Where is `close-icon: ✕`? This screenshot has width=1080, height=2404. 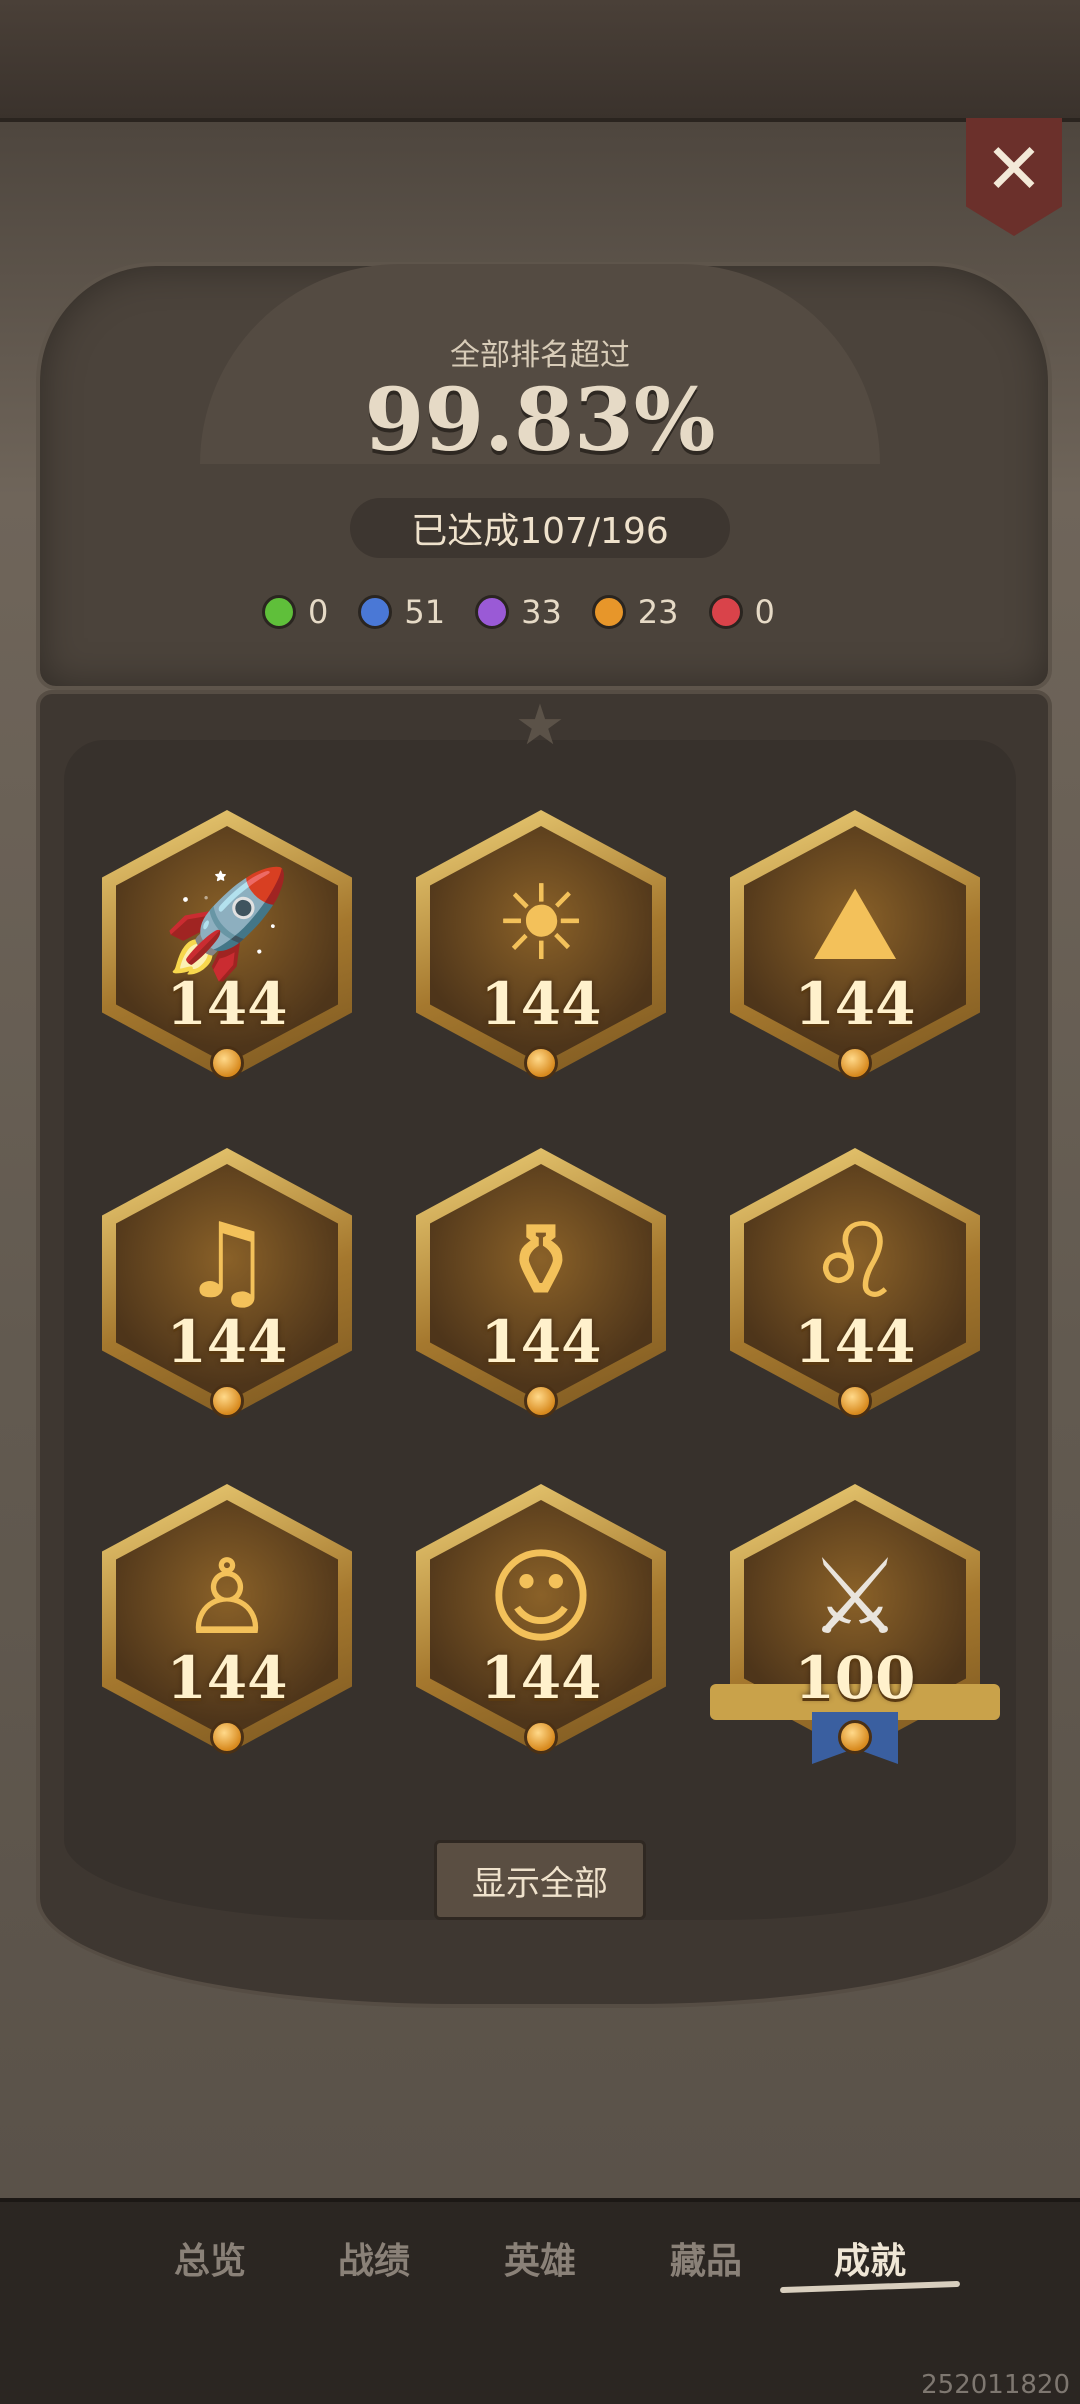
close-icon: ✕ is located at coordinates (1014, 169).